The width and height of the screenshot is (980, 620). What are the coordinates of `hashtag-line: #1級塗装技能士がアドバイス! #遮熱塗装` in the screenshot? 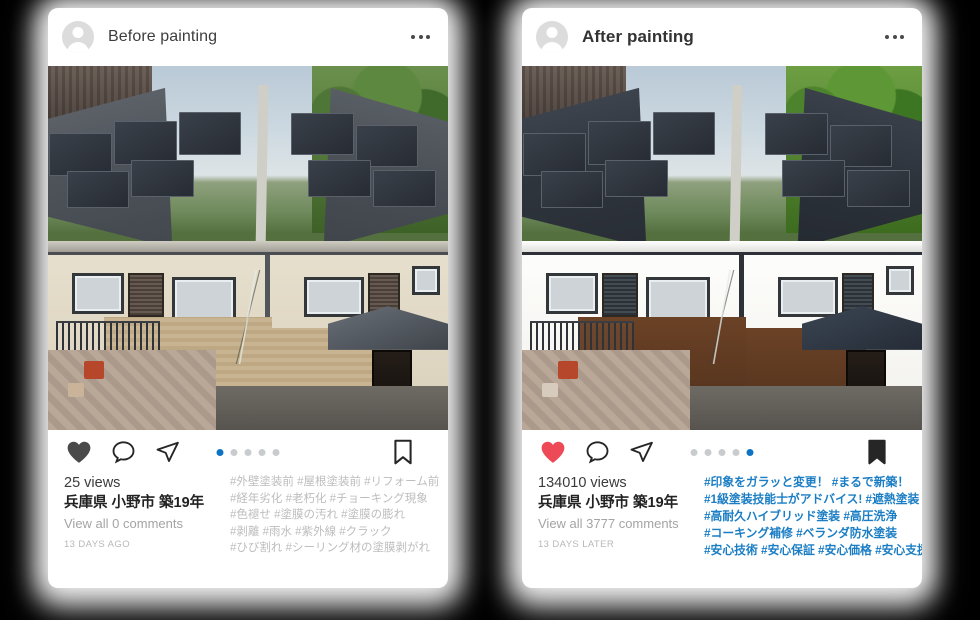 It's located at (813, 499).